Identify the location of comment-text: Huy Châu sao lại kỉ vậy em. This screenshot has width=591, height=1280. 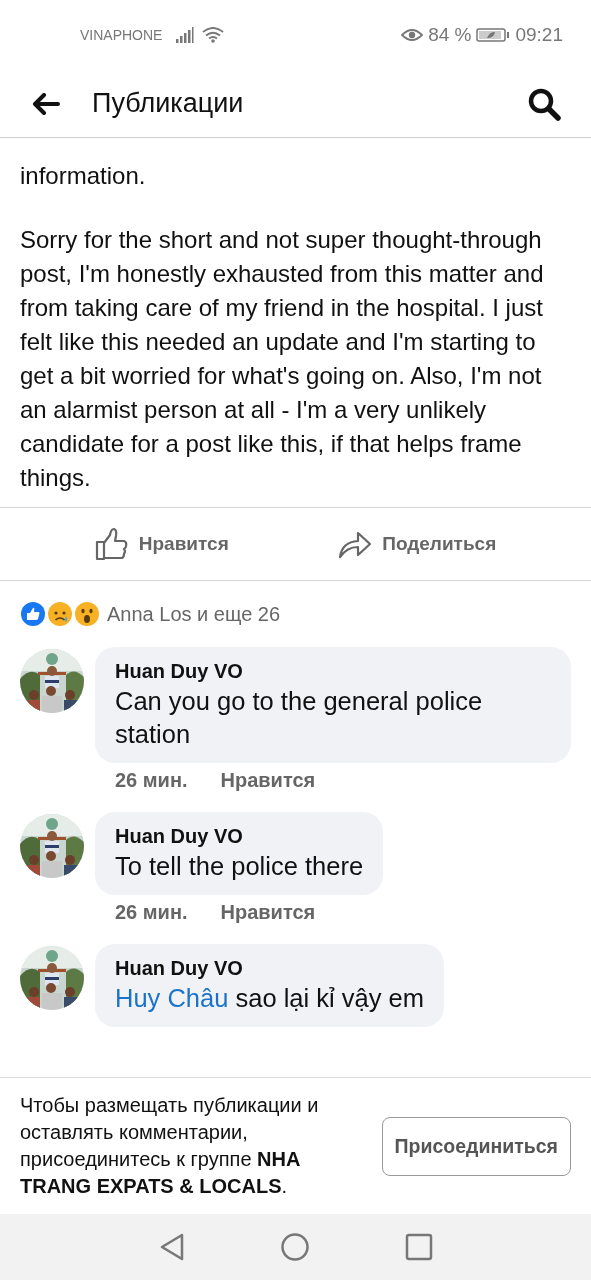
(269, 998).